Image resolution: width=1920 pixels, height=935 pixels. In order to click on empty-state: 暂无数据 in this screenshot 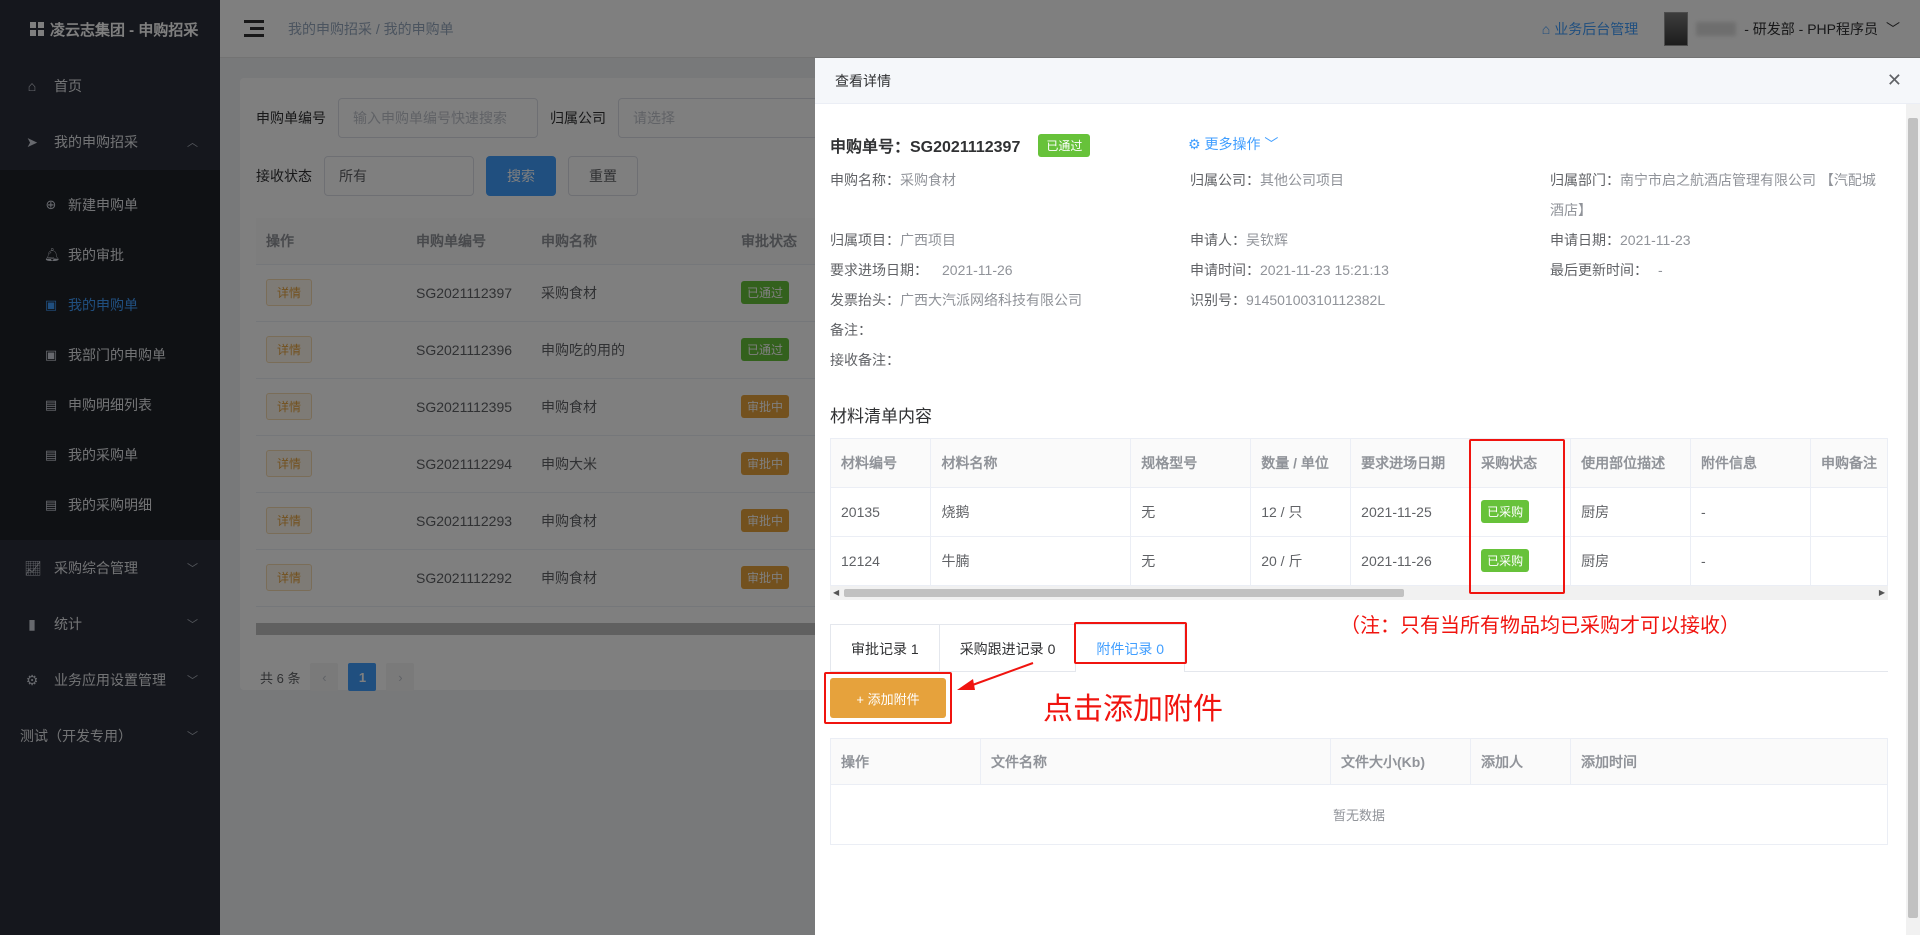, I will do `click(1358, 815)`.